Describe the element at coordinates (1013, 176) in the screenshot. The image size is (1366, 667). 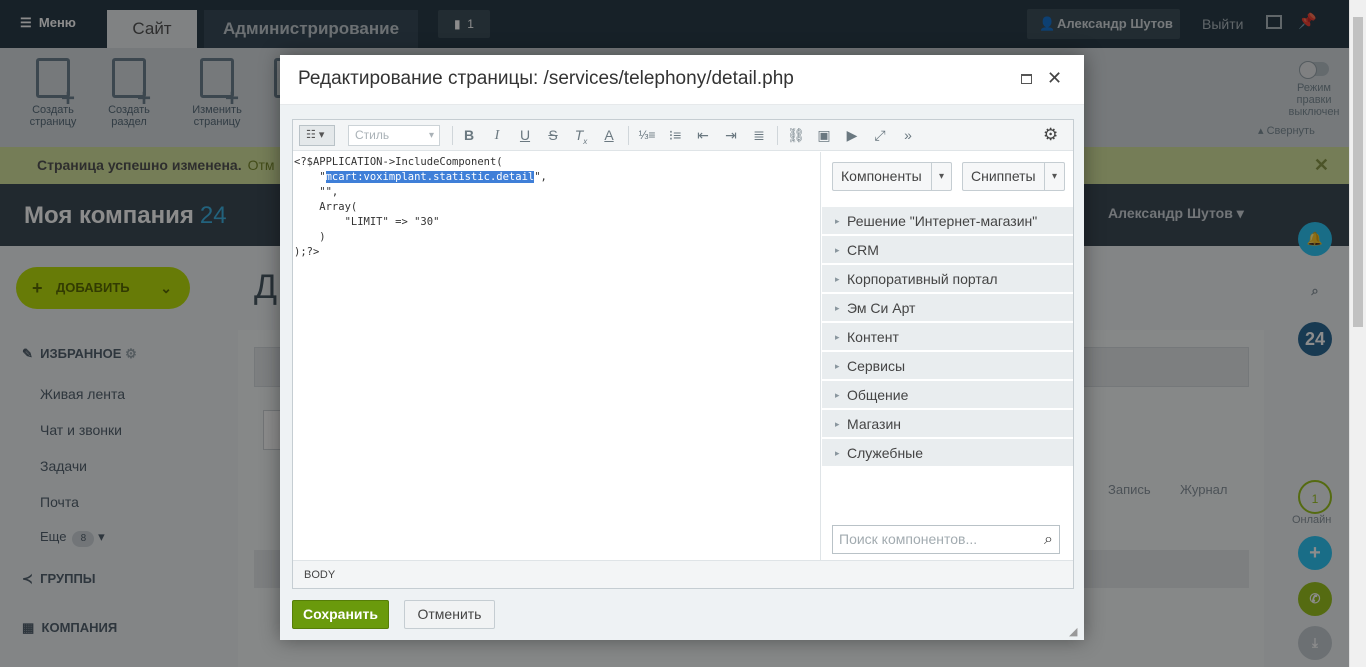
I see `snippets-button: Сниппеты ▾` at that location.